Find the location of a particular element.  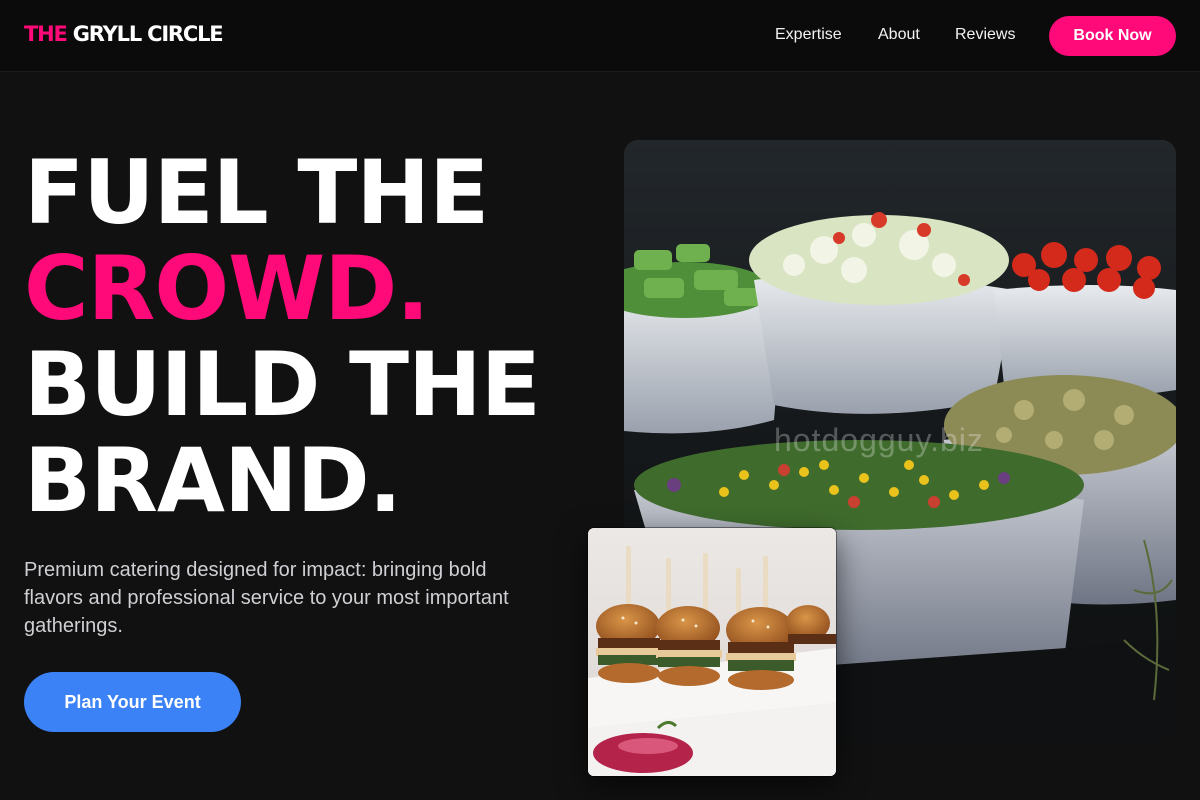

nav-link-expertise: Expertise is located at coordinates (808, 35).